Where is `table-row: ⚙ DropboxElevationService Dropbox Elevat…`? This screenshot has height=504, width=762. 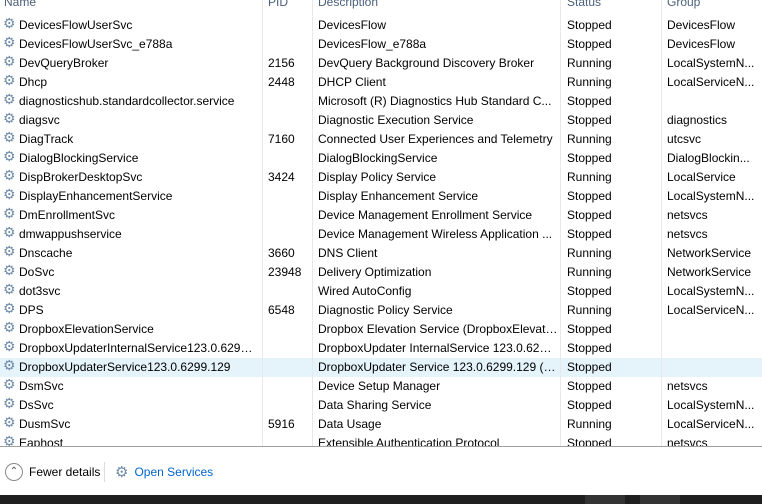 table-row: ⚙ DropboxElevationService Dropbox Elevat… is located at coordinates (381, 329).